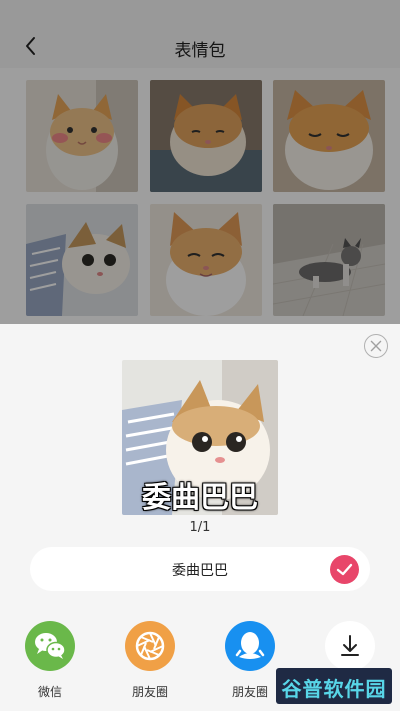  Describe the element at coordinates (199, 497) in the screenshot. I see `sticker-caption: 委曲巴巴` at that location.